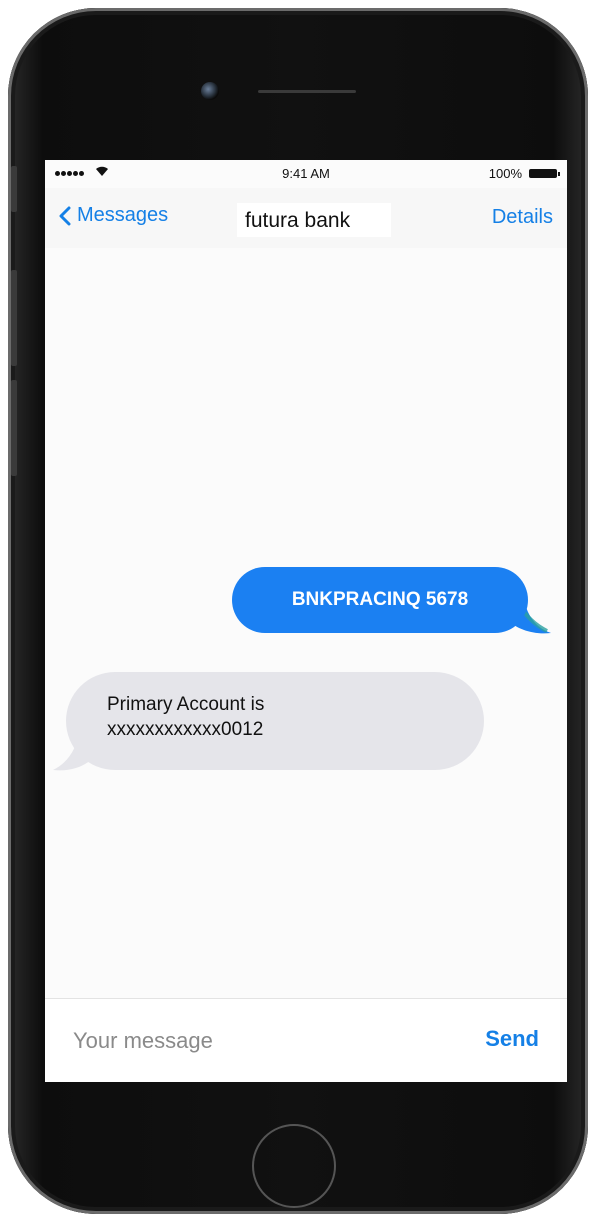  Describe the element at coordinates (512, 1039) in the screenshot. I see `send-button: Send` at that location.